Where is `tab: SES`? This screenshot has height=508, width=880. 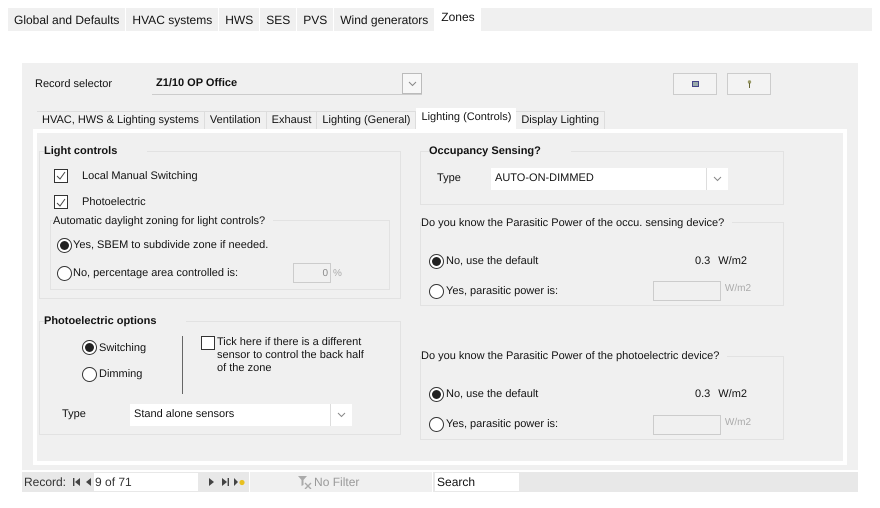 tab: SES is located at coordinates (279, 19).